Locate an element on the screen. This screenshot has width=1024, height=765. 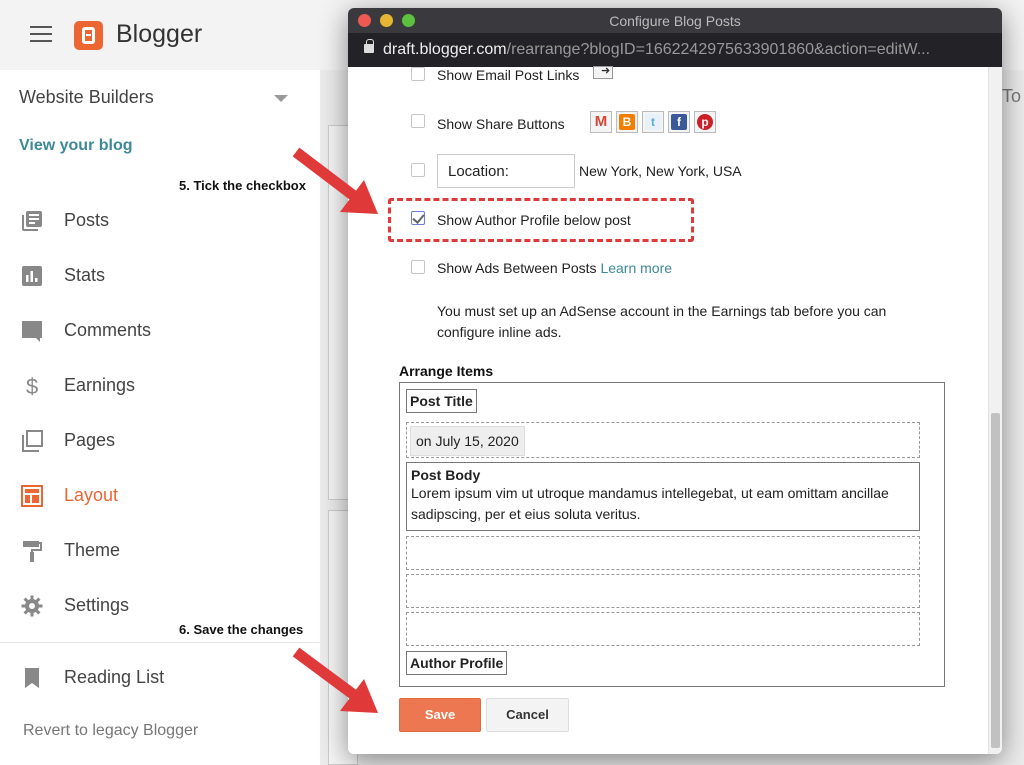
comments-icon is located at coordinates (32, 331).